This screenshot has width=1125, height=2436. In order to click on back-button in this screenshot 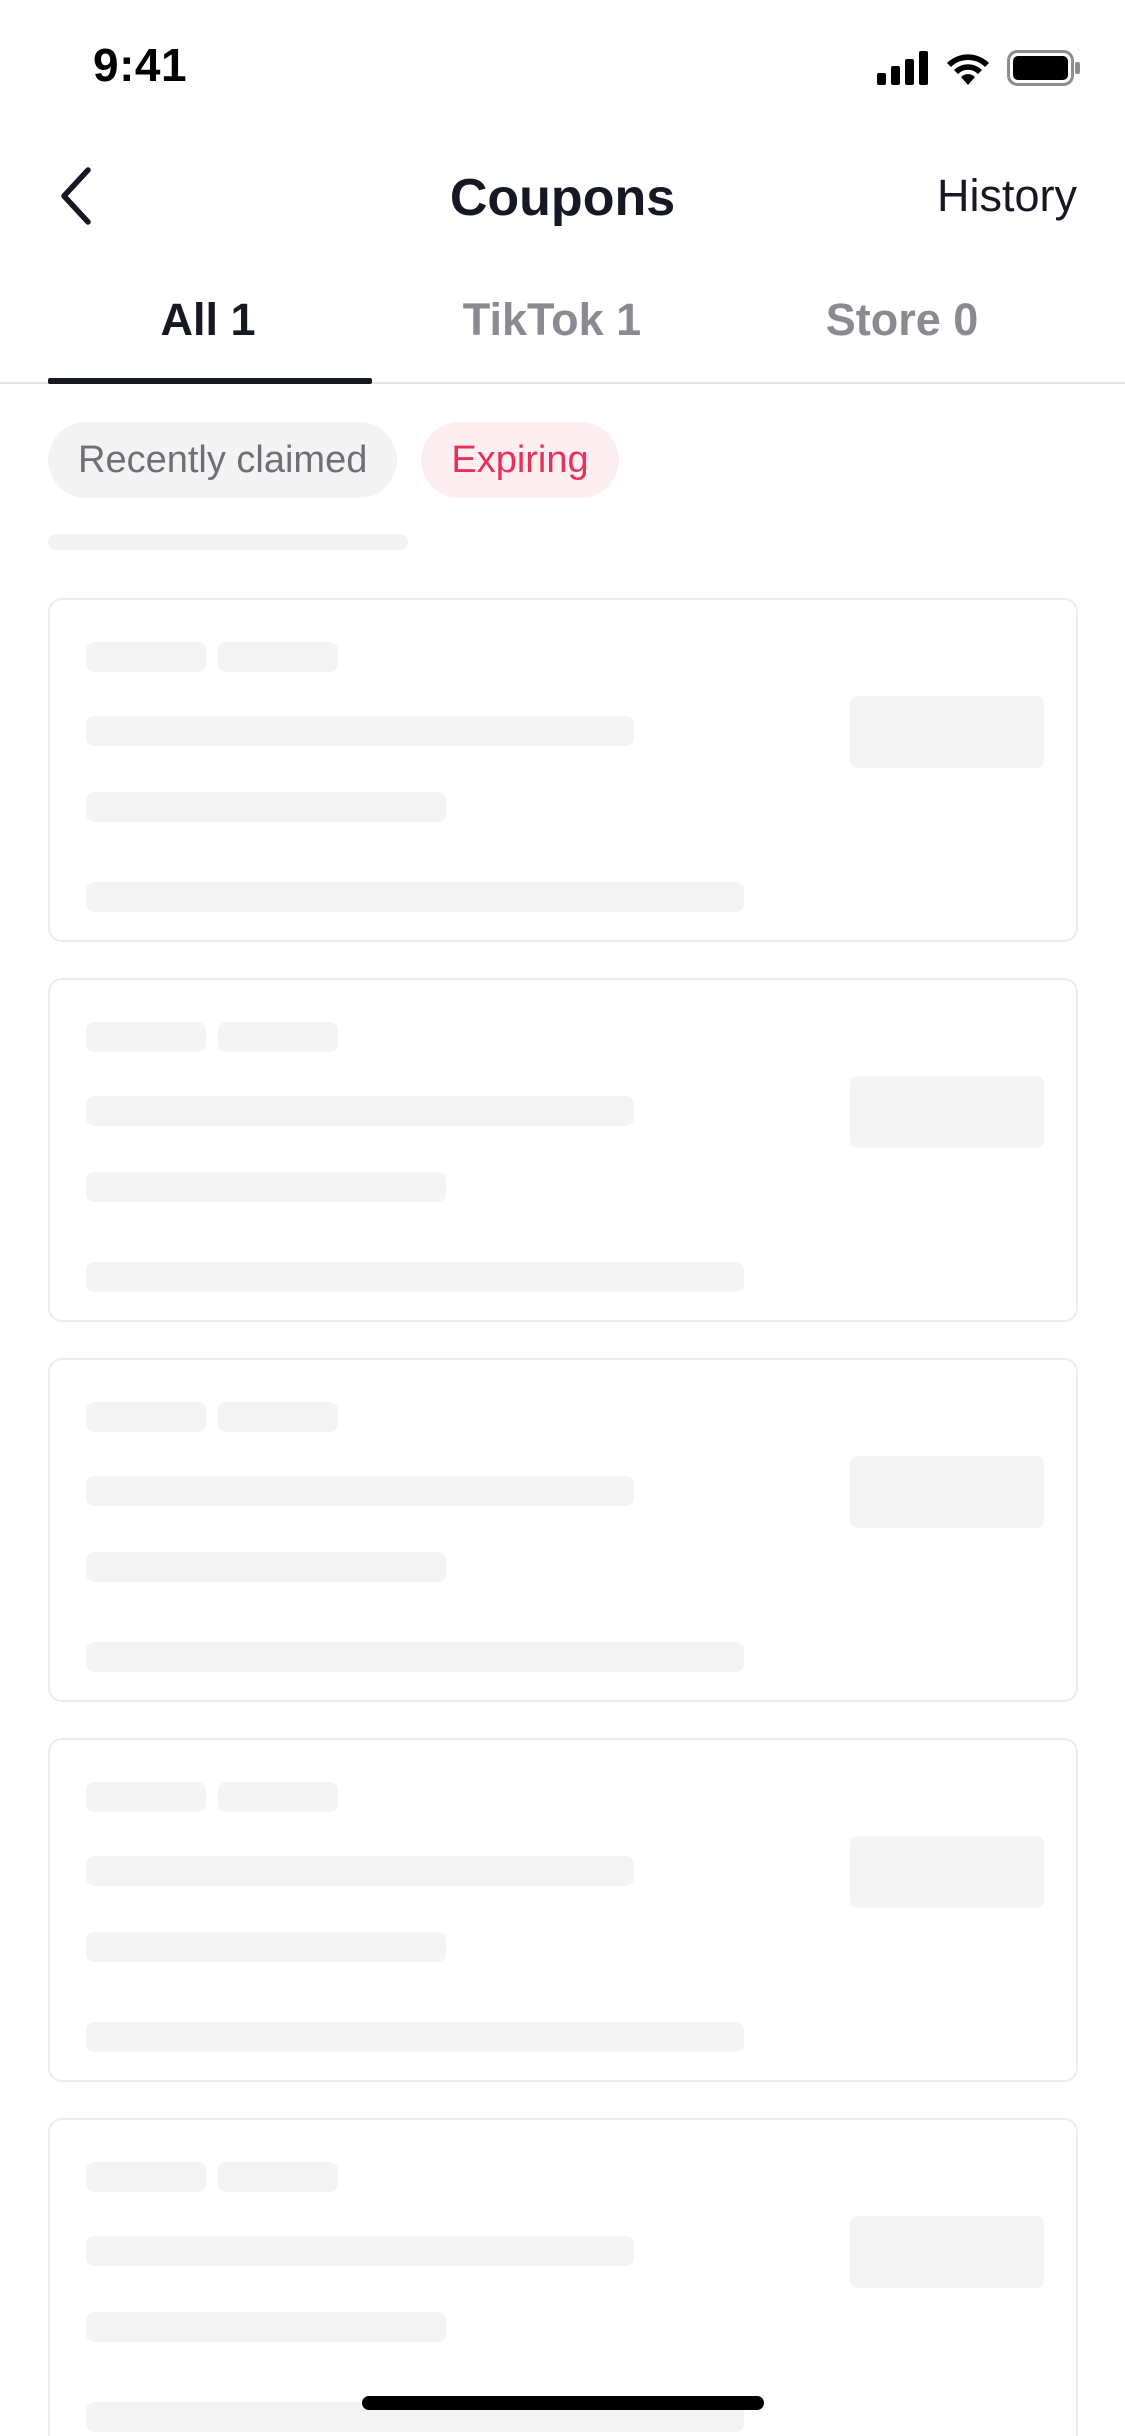, I will do `click(76, 196)`.